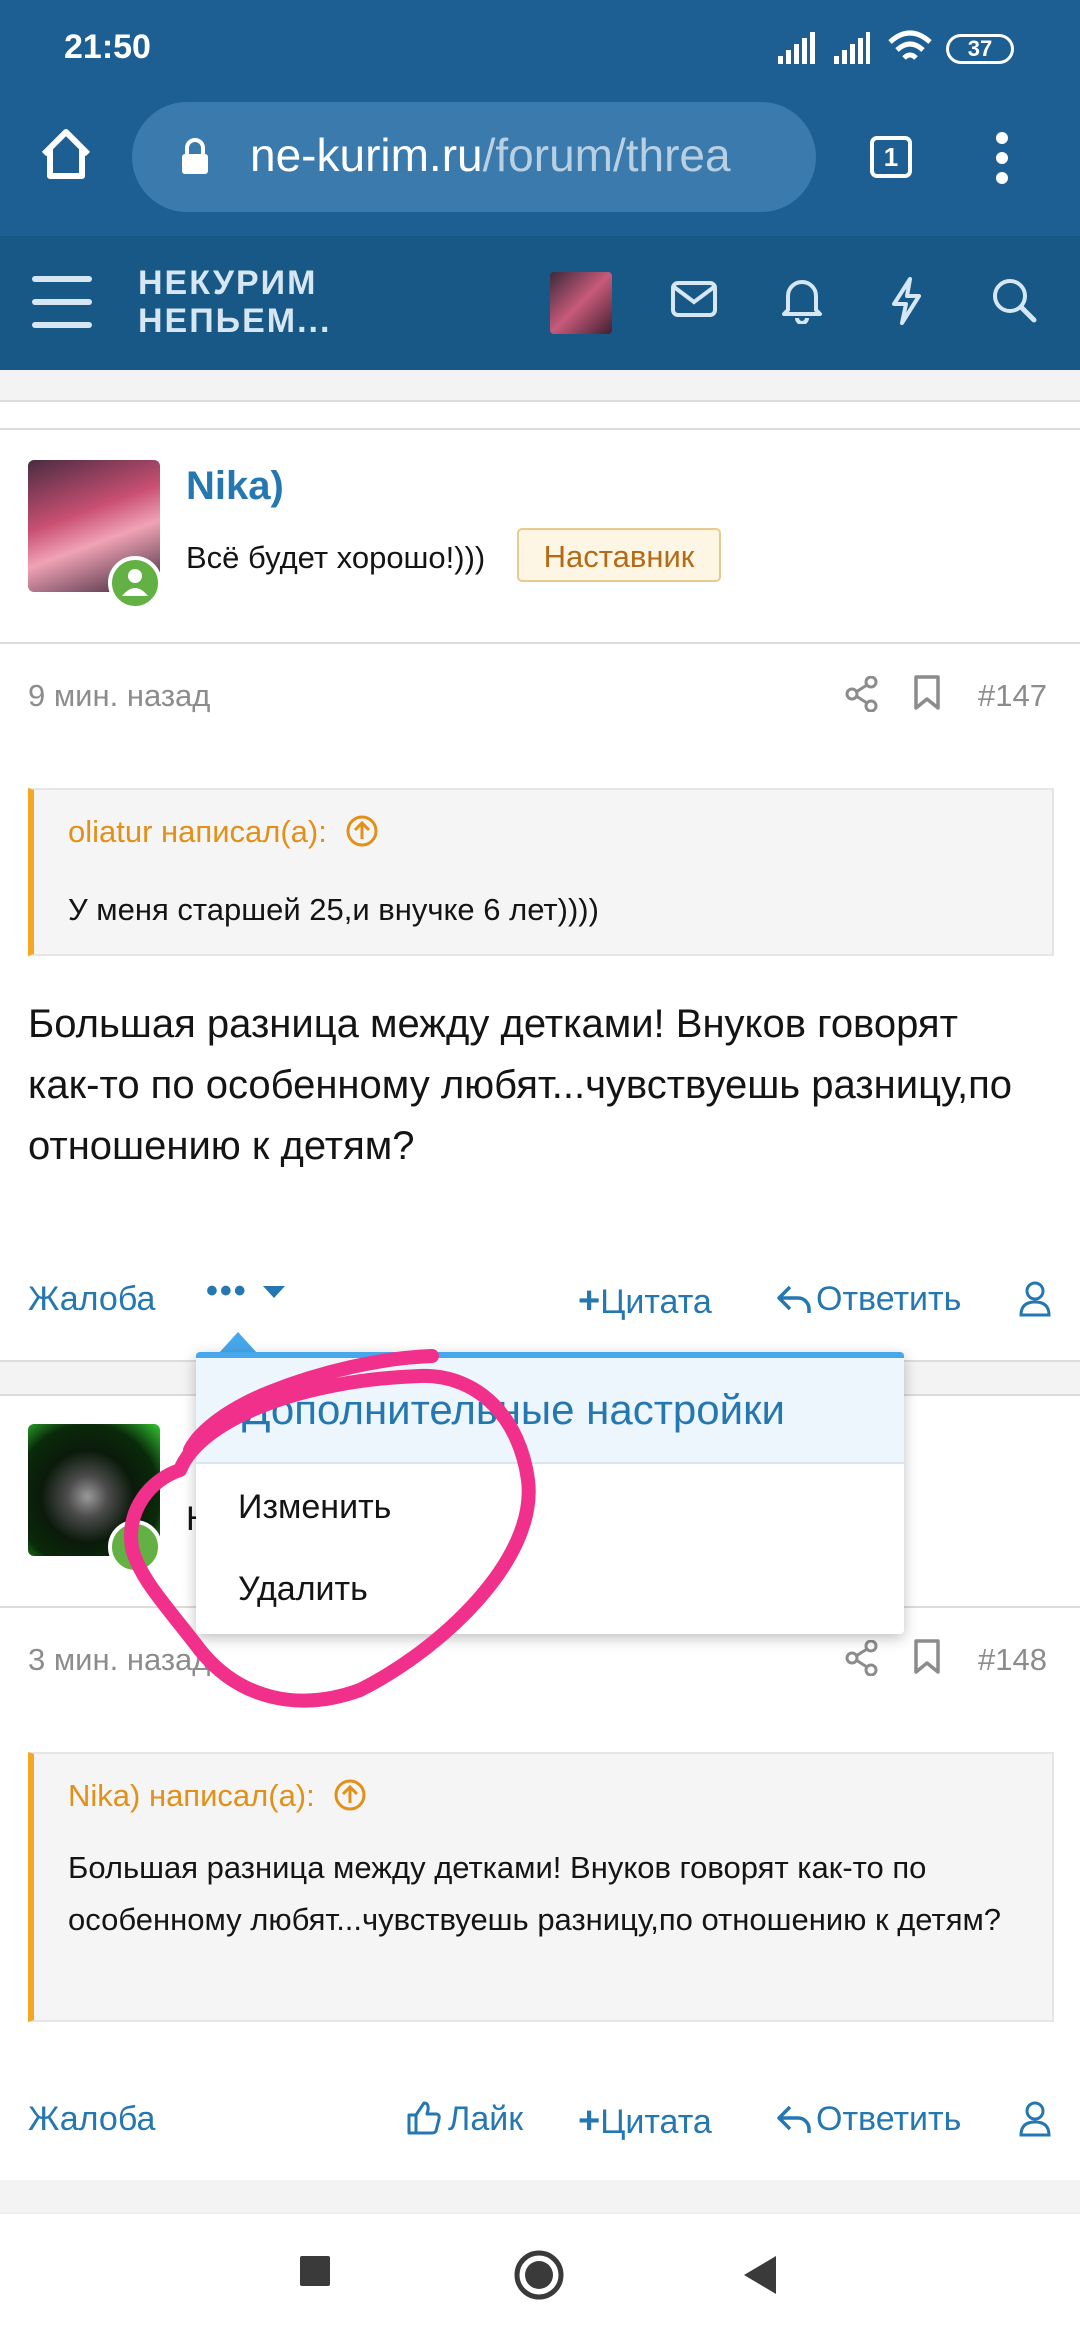 The width and height of the screenshot is (1080, 2342). I want to click on menu-item-delete: Удалить, so click(303, 1589).